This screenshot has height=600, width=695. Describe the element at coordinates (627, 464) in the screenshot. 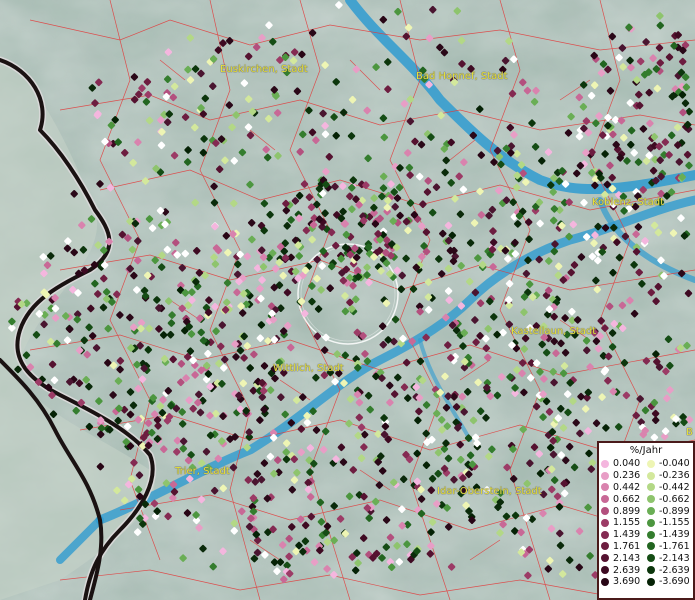

I see `legend-value: 0.040` at that location.